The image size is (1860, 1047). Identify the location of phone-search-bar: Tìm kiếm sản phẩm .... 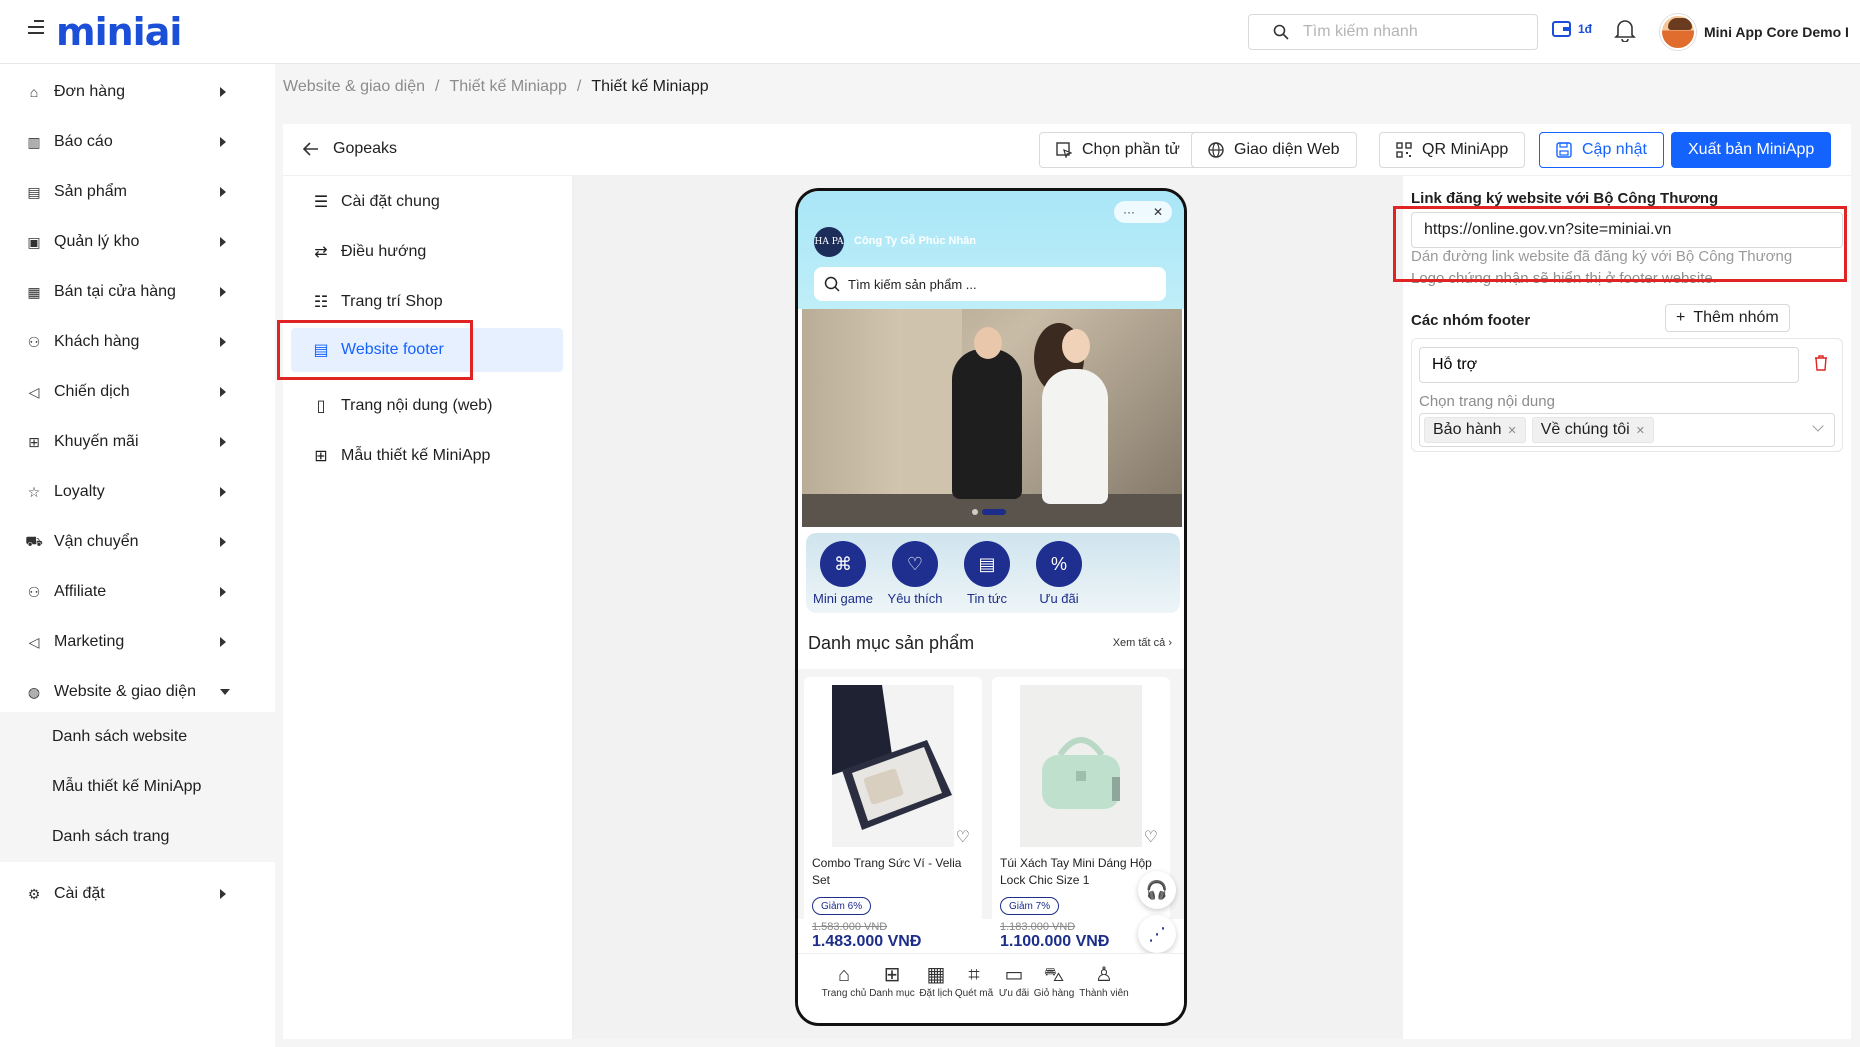
(990, 284).